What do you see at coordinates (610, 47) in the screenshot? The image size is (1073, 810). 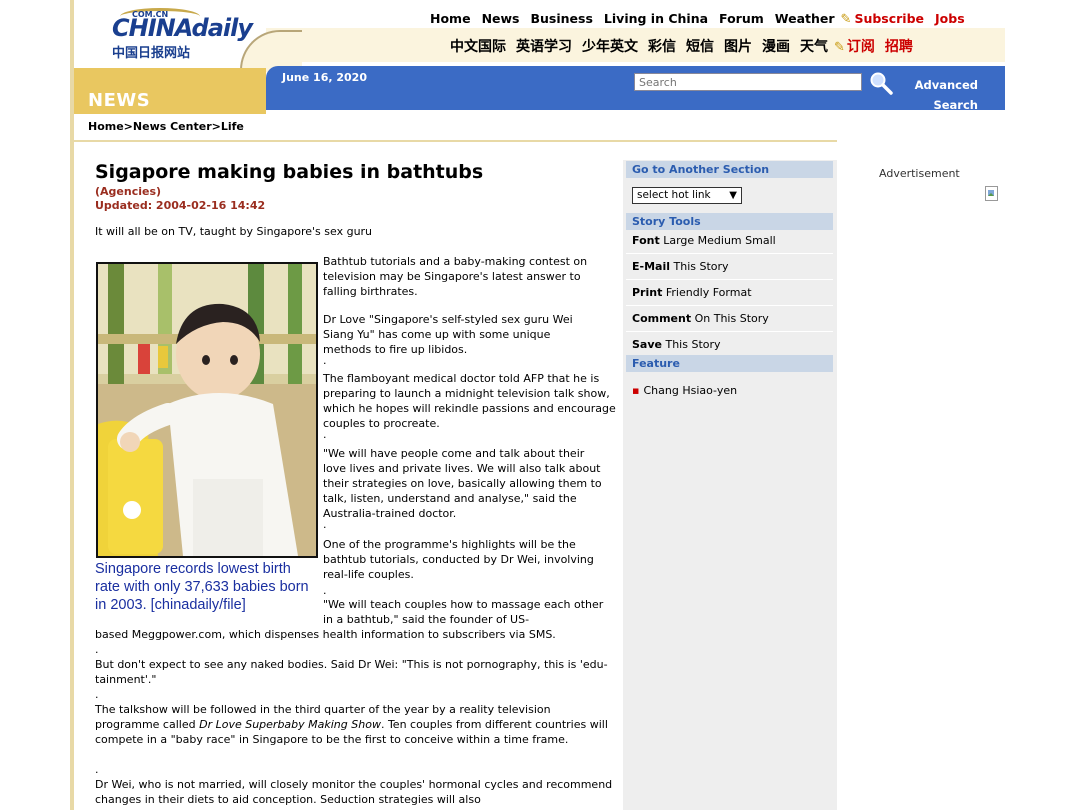 I see `nav-cn-youth: 少年英文` at bounding box center [610, 47].